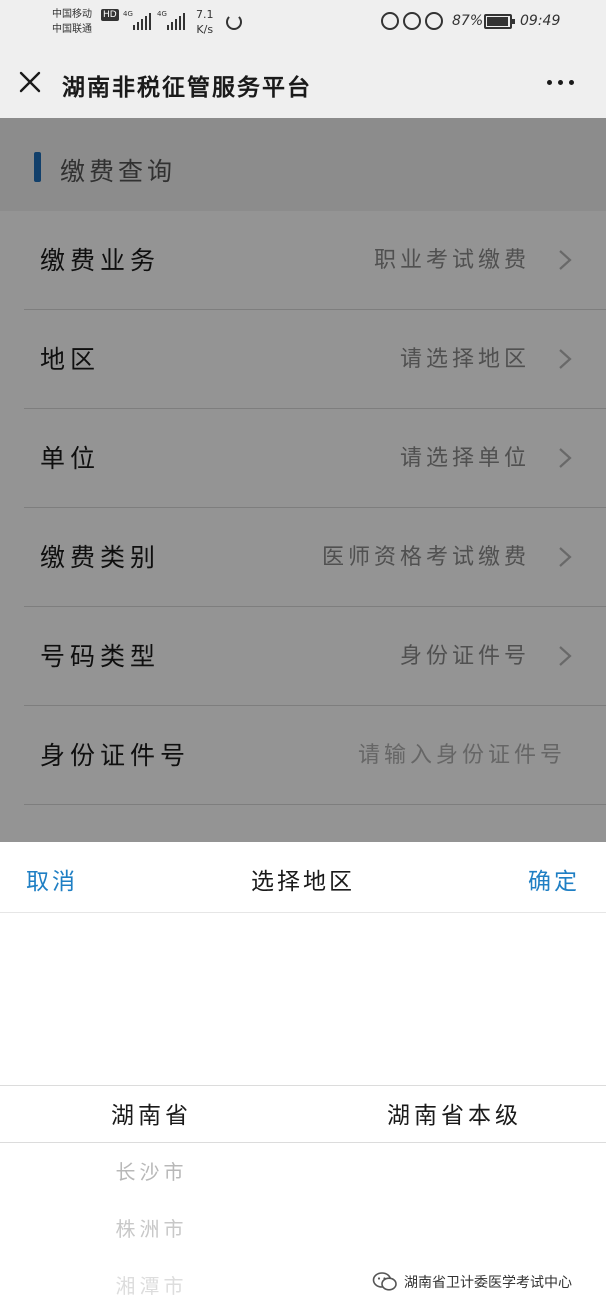 The height and width of the screenshot is (1314, 606). What do you see at coordinates (205, 22) in the screenshot?
I see `net-speed: 7.1 K/s` at bounding box center [205, 22].